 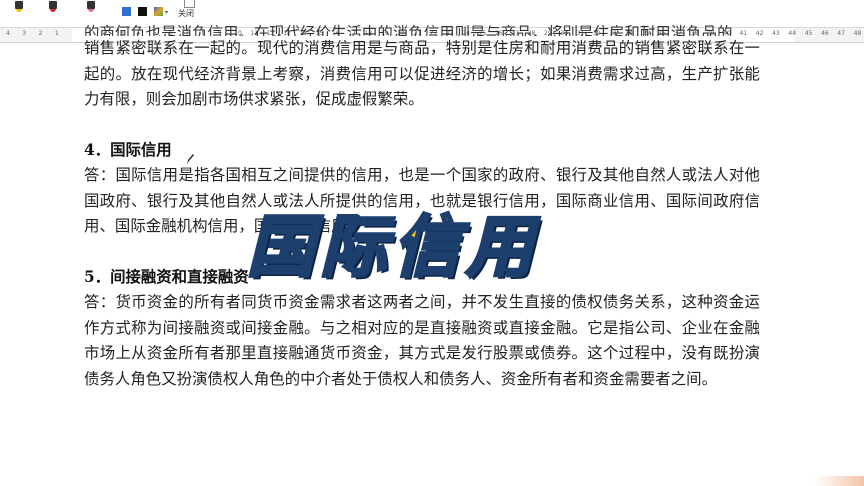 I want to click on ruler-tick: 44, so click(x=792, y=33).